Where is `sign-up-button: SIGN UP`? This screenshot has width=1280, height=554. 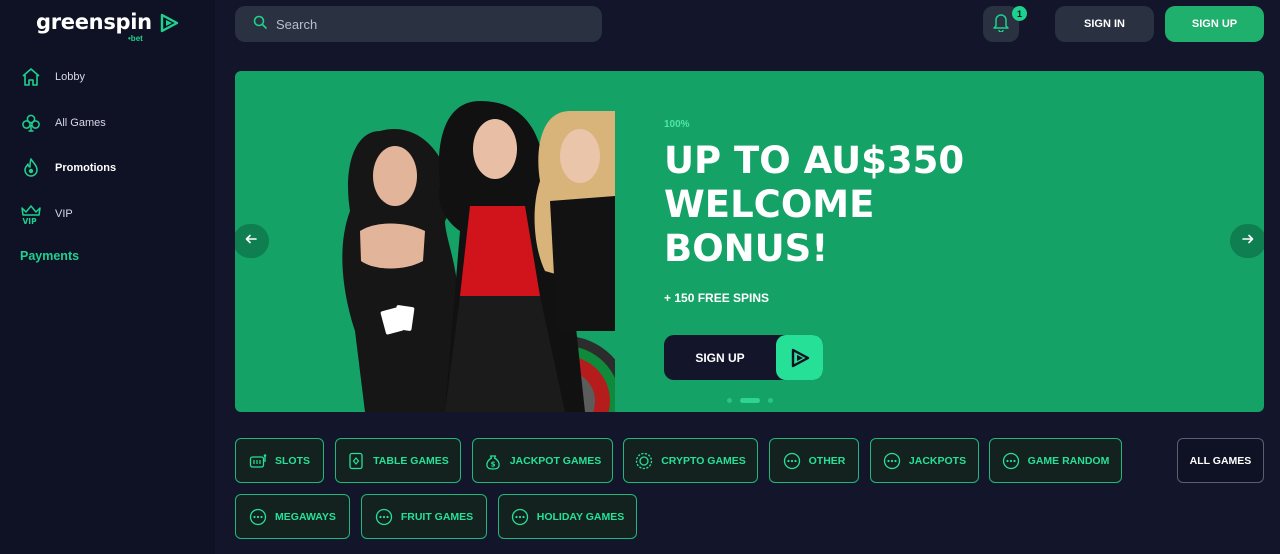
sign-up-button: SIGN UP is located at coordinates (1214, 24).